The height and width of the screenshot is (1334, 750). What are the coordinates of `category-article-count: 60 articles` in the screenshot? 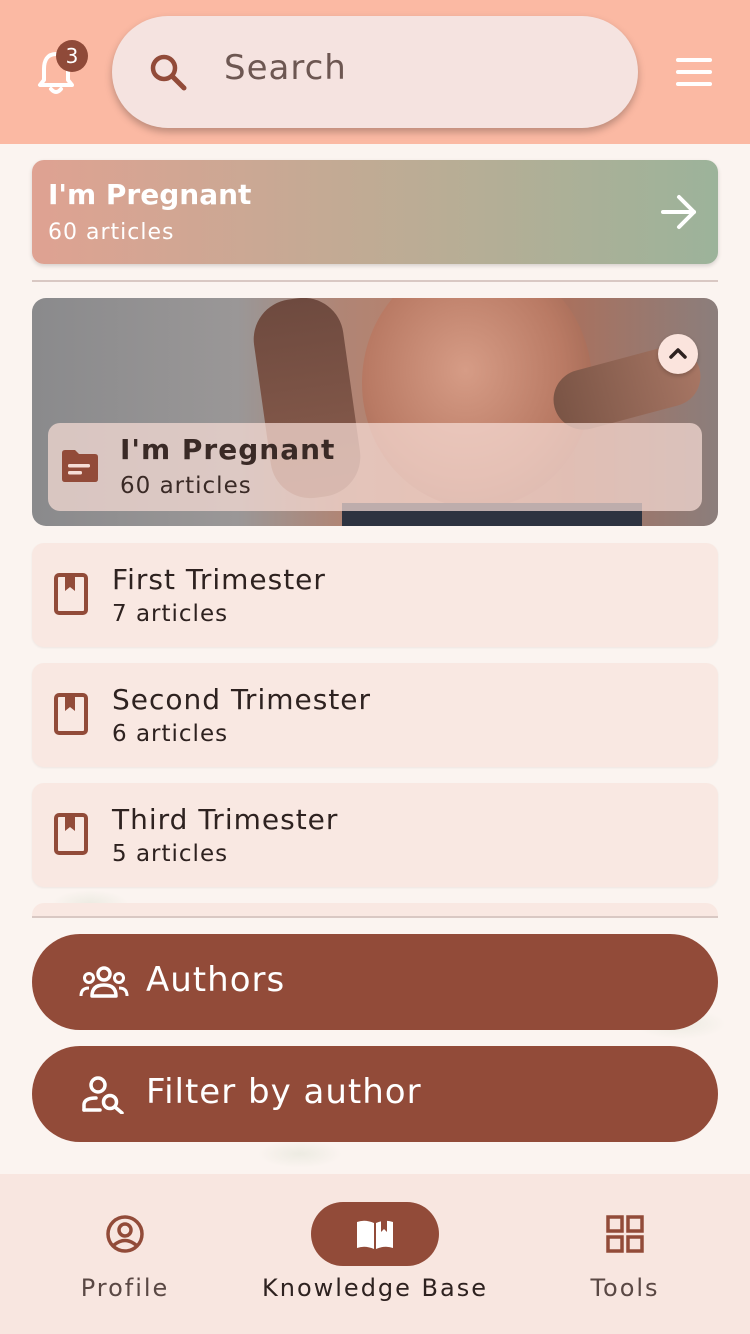 It's located at (111, 232).